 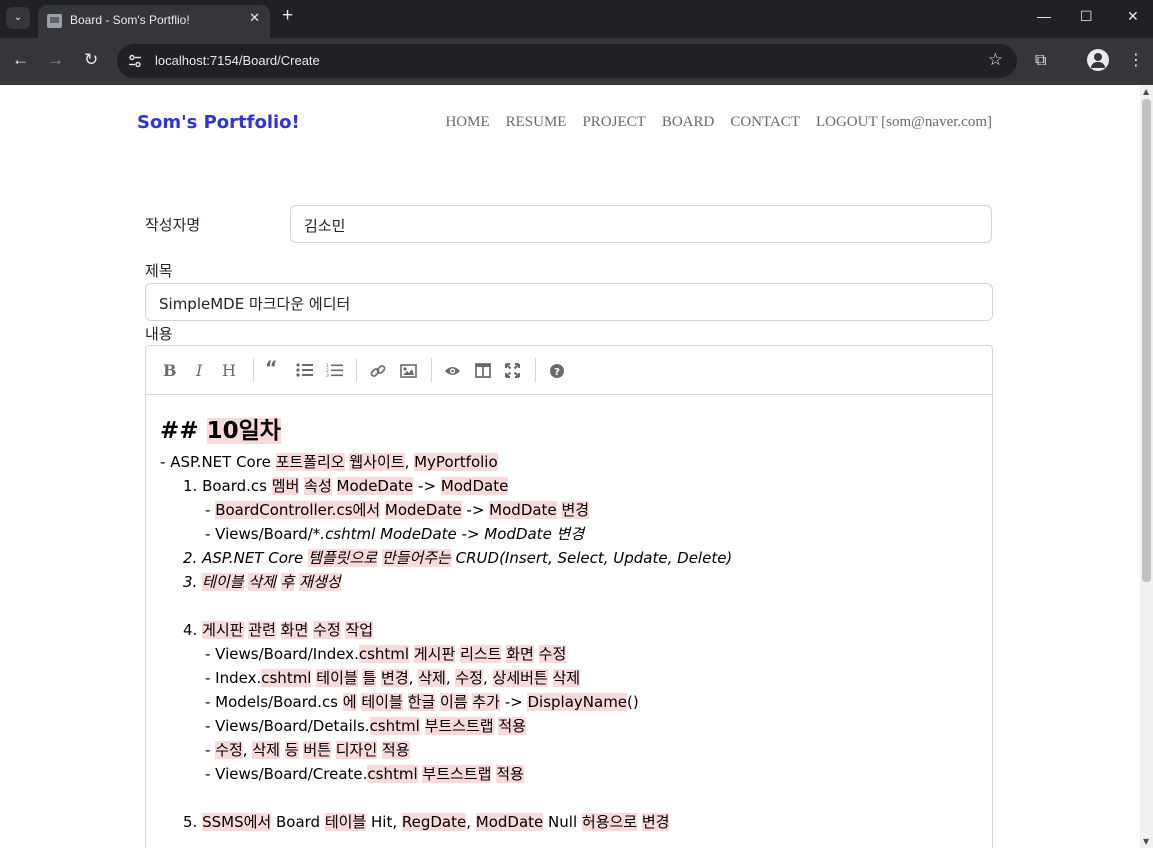 I want to click on browser-menu-icon: ⋮, so click(x=1136, y=59).